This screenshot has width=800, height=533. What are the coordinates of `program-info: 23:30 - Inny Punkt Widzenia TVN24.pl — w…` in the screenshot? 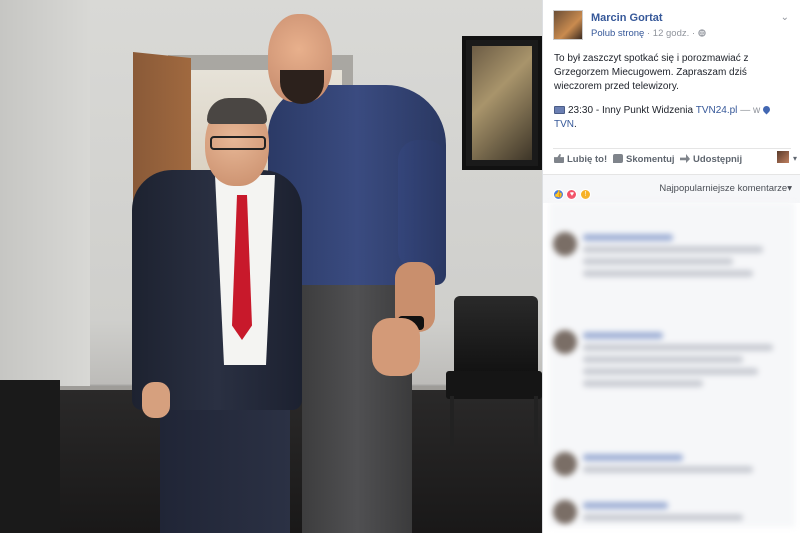 It's located at (672, 118).